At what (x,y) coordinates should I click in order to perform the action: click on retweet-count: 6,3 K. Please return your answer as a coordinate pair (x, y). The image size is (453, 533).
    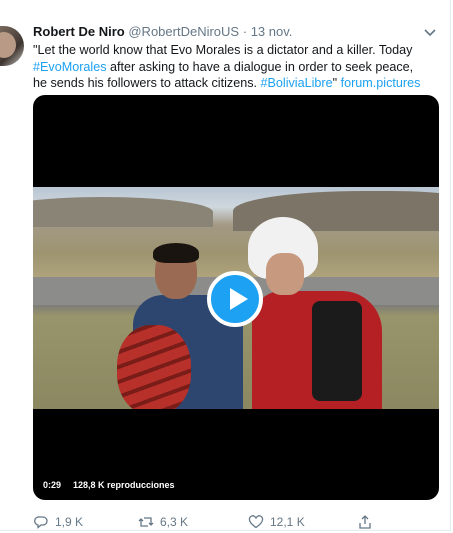
    Looking at the image, I should click on (174, 522).